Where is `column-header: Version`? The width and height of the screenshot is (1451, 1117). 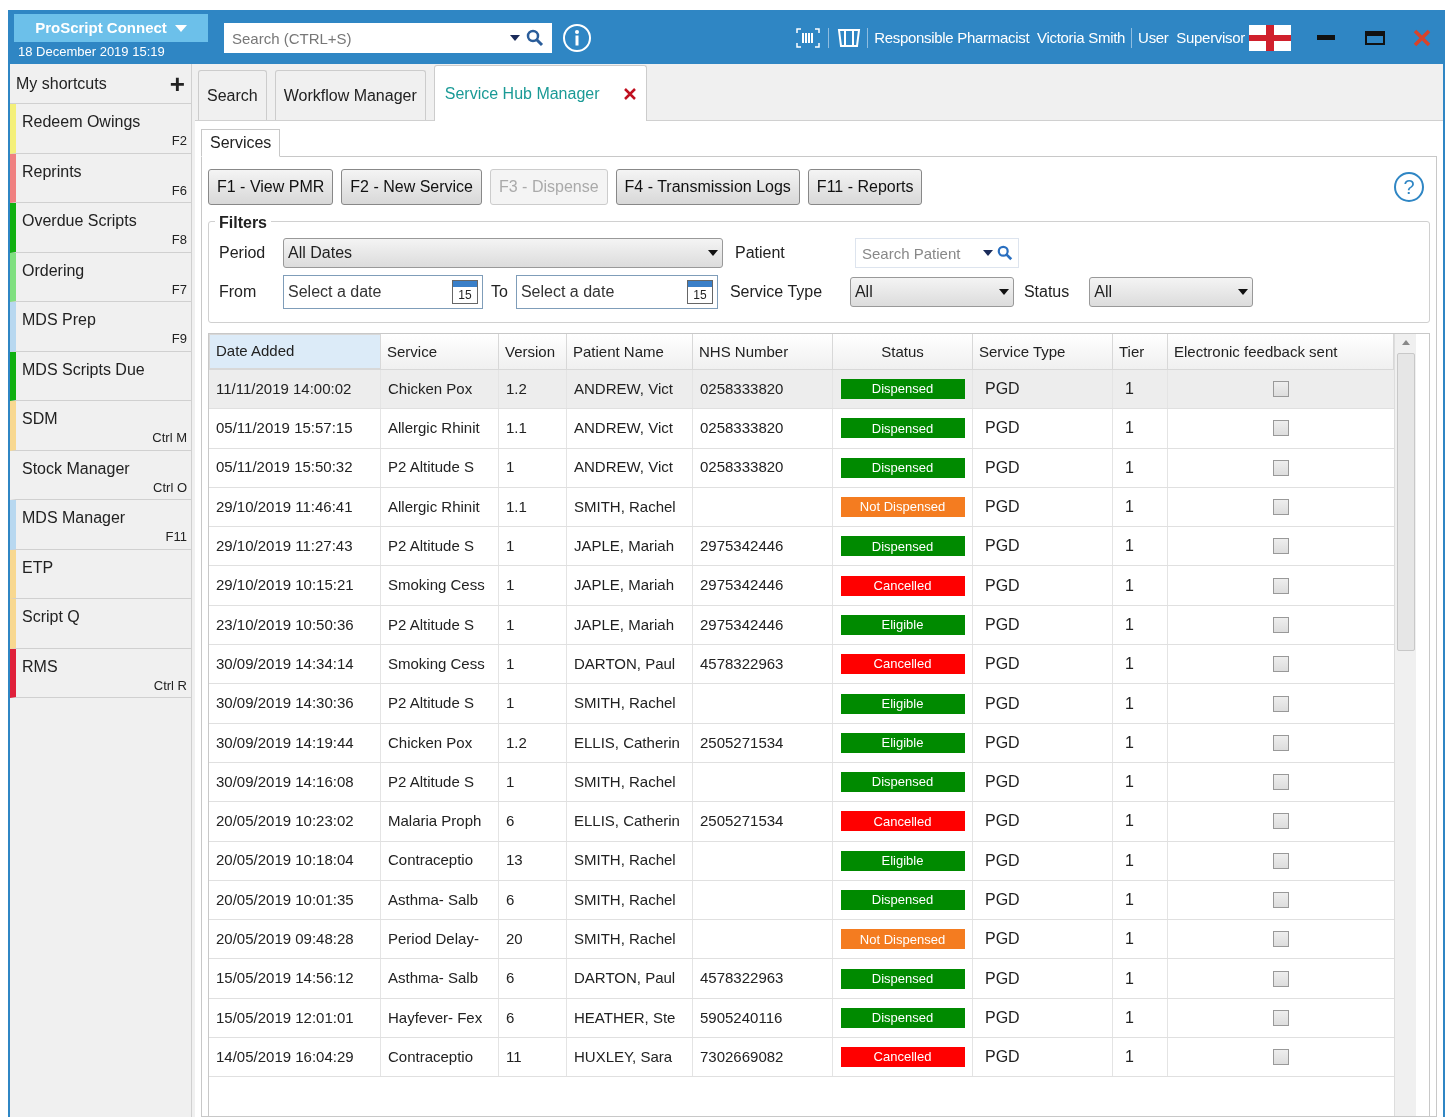 column-header: Version is located at coordinates (533, 351).